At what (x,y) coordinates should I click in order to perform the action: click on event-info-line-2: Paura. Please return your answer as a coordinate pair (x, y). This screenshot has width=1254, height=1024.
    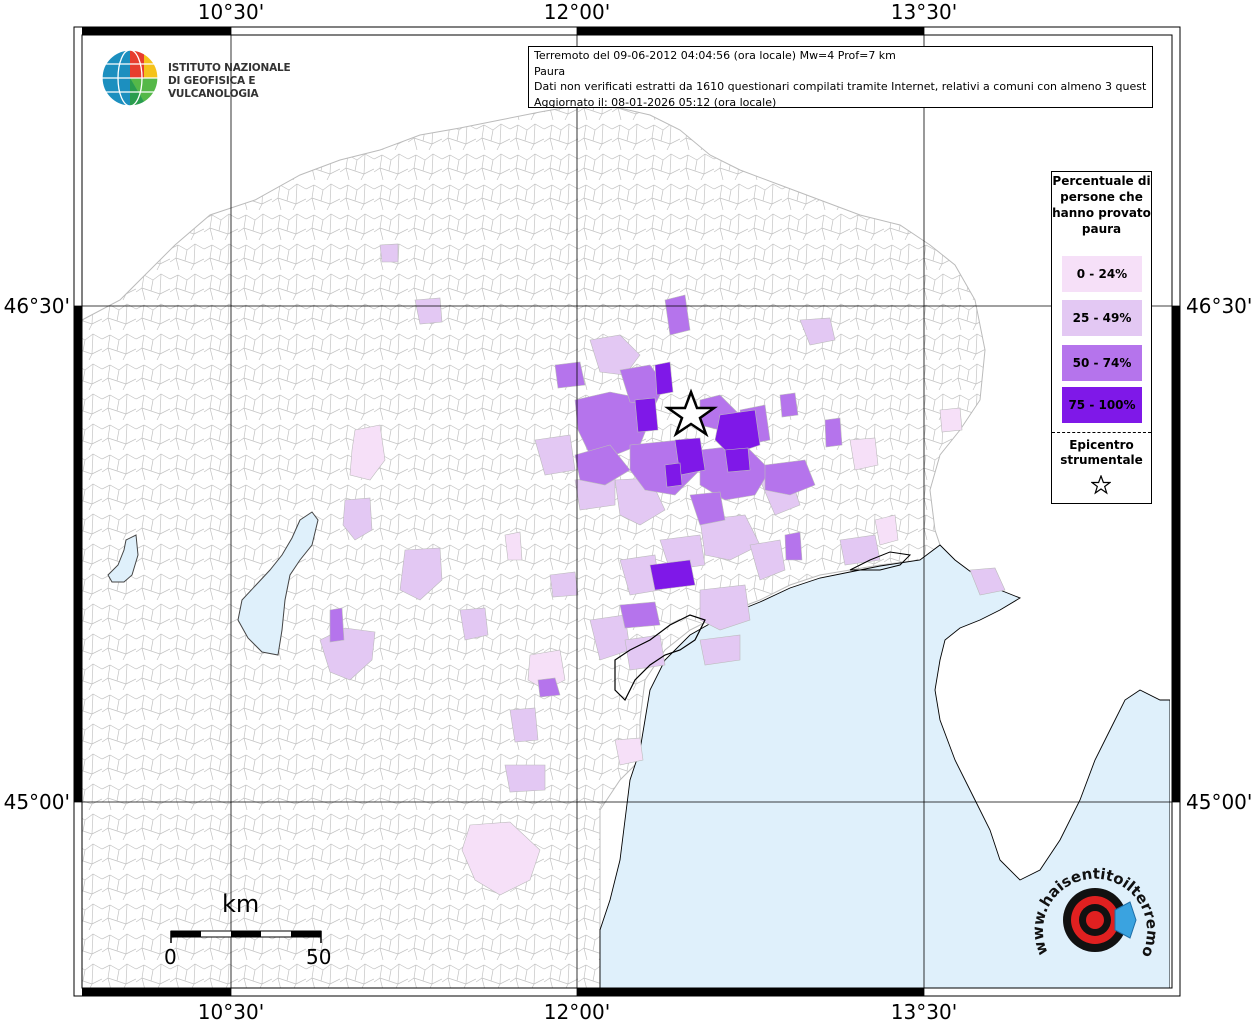
    Looking at the image, I should click on (550, 71).